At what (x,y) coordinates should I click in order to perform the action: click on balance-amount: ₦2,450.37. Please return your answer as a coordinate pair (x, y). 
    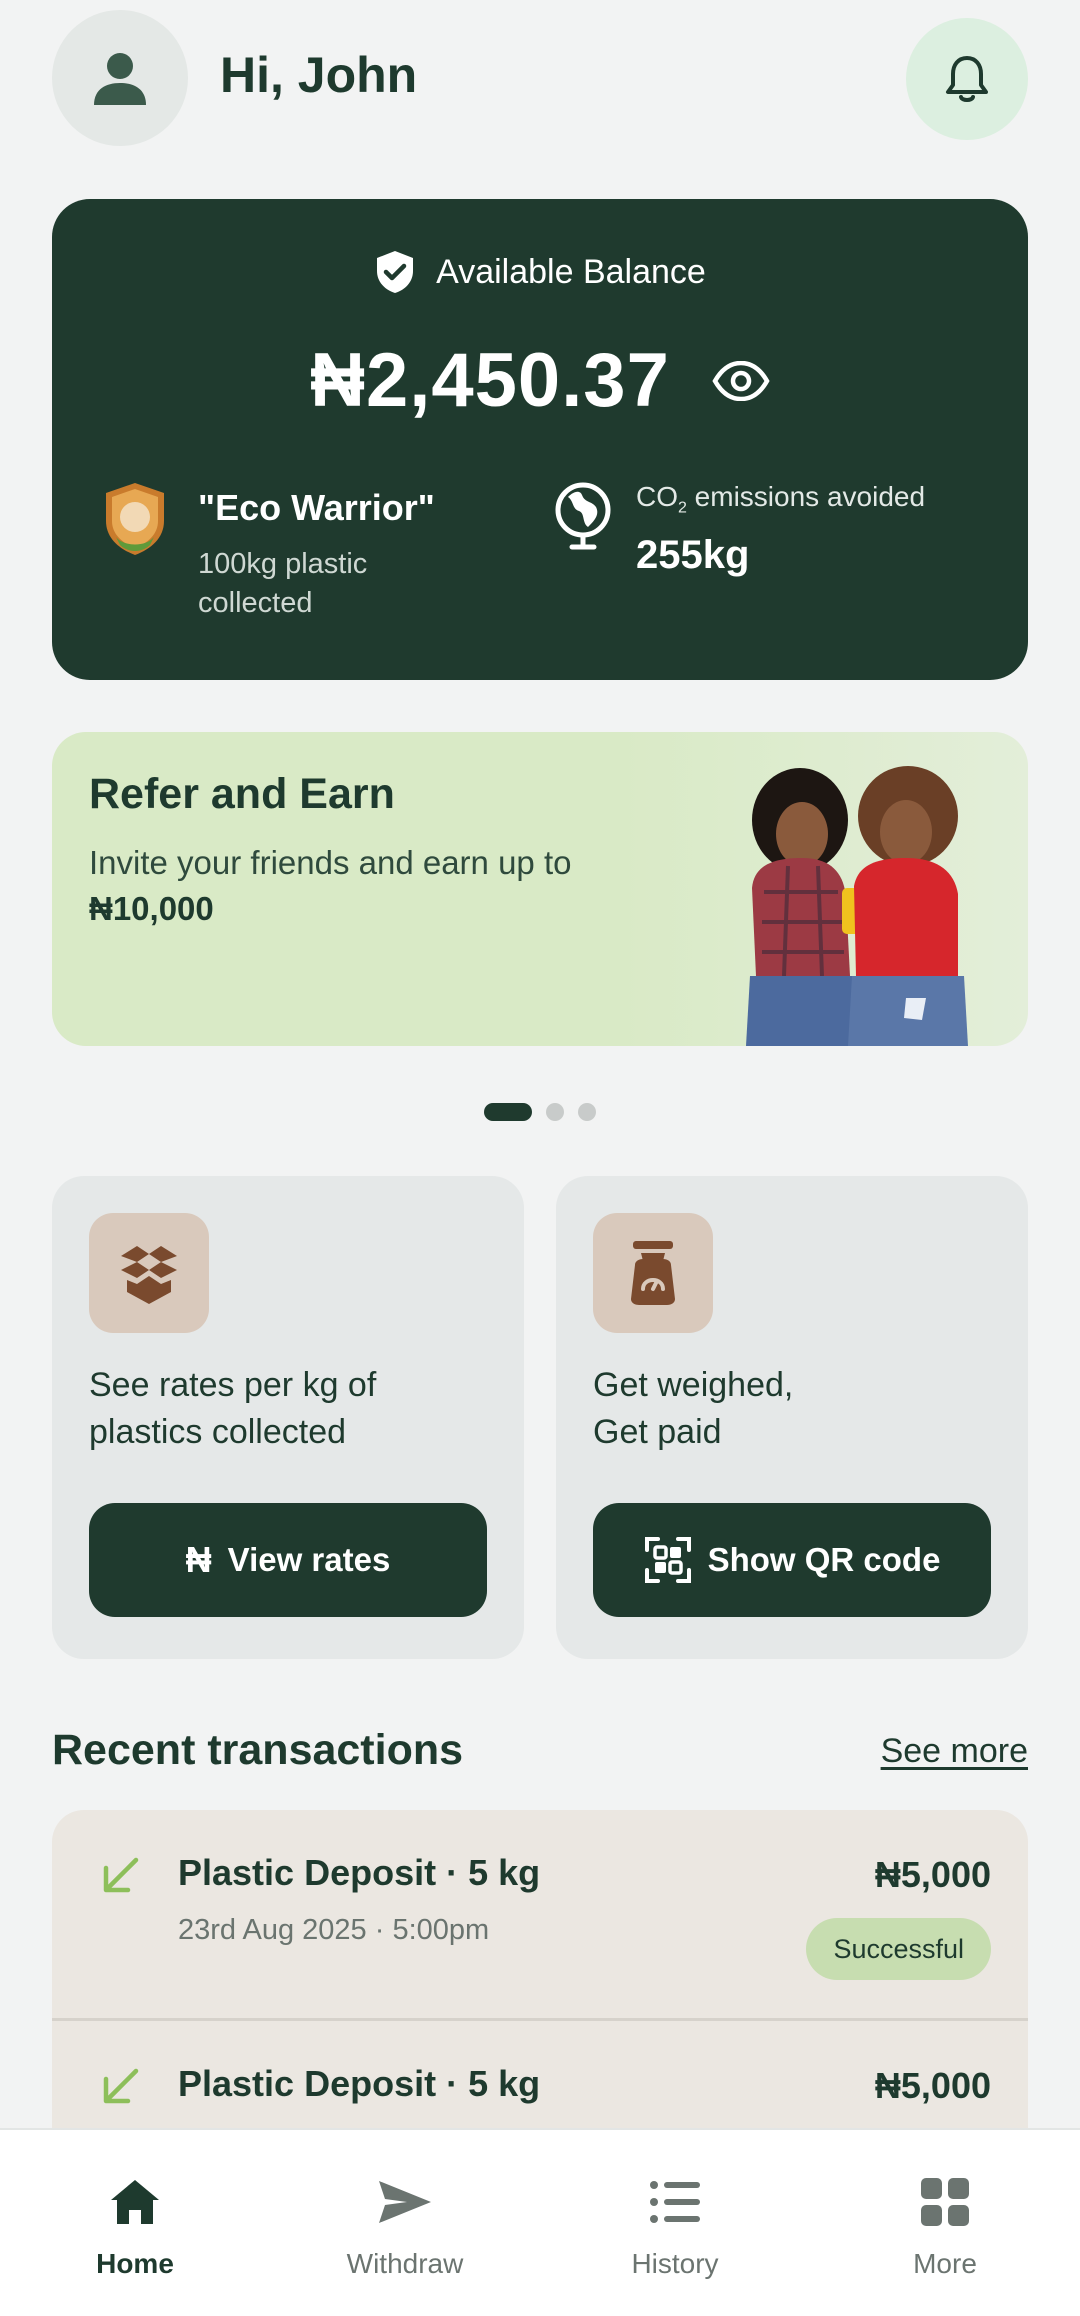
    Looking at the image, I should click on (490, 380).